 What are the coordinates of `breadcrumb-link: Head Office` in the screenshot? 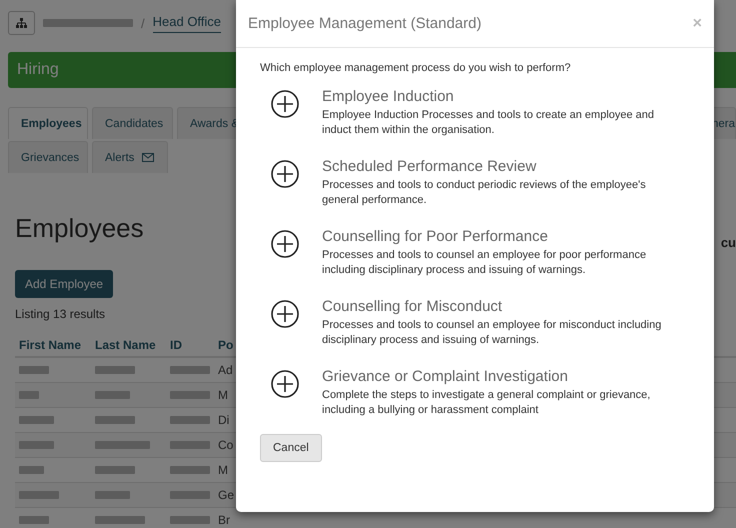 It's located at (187, 23).